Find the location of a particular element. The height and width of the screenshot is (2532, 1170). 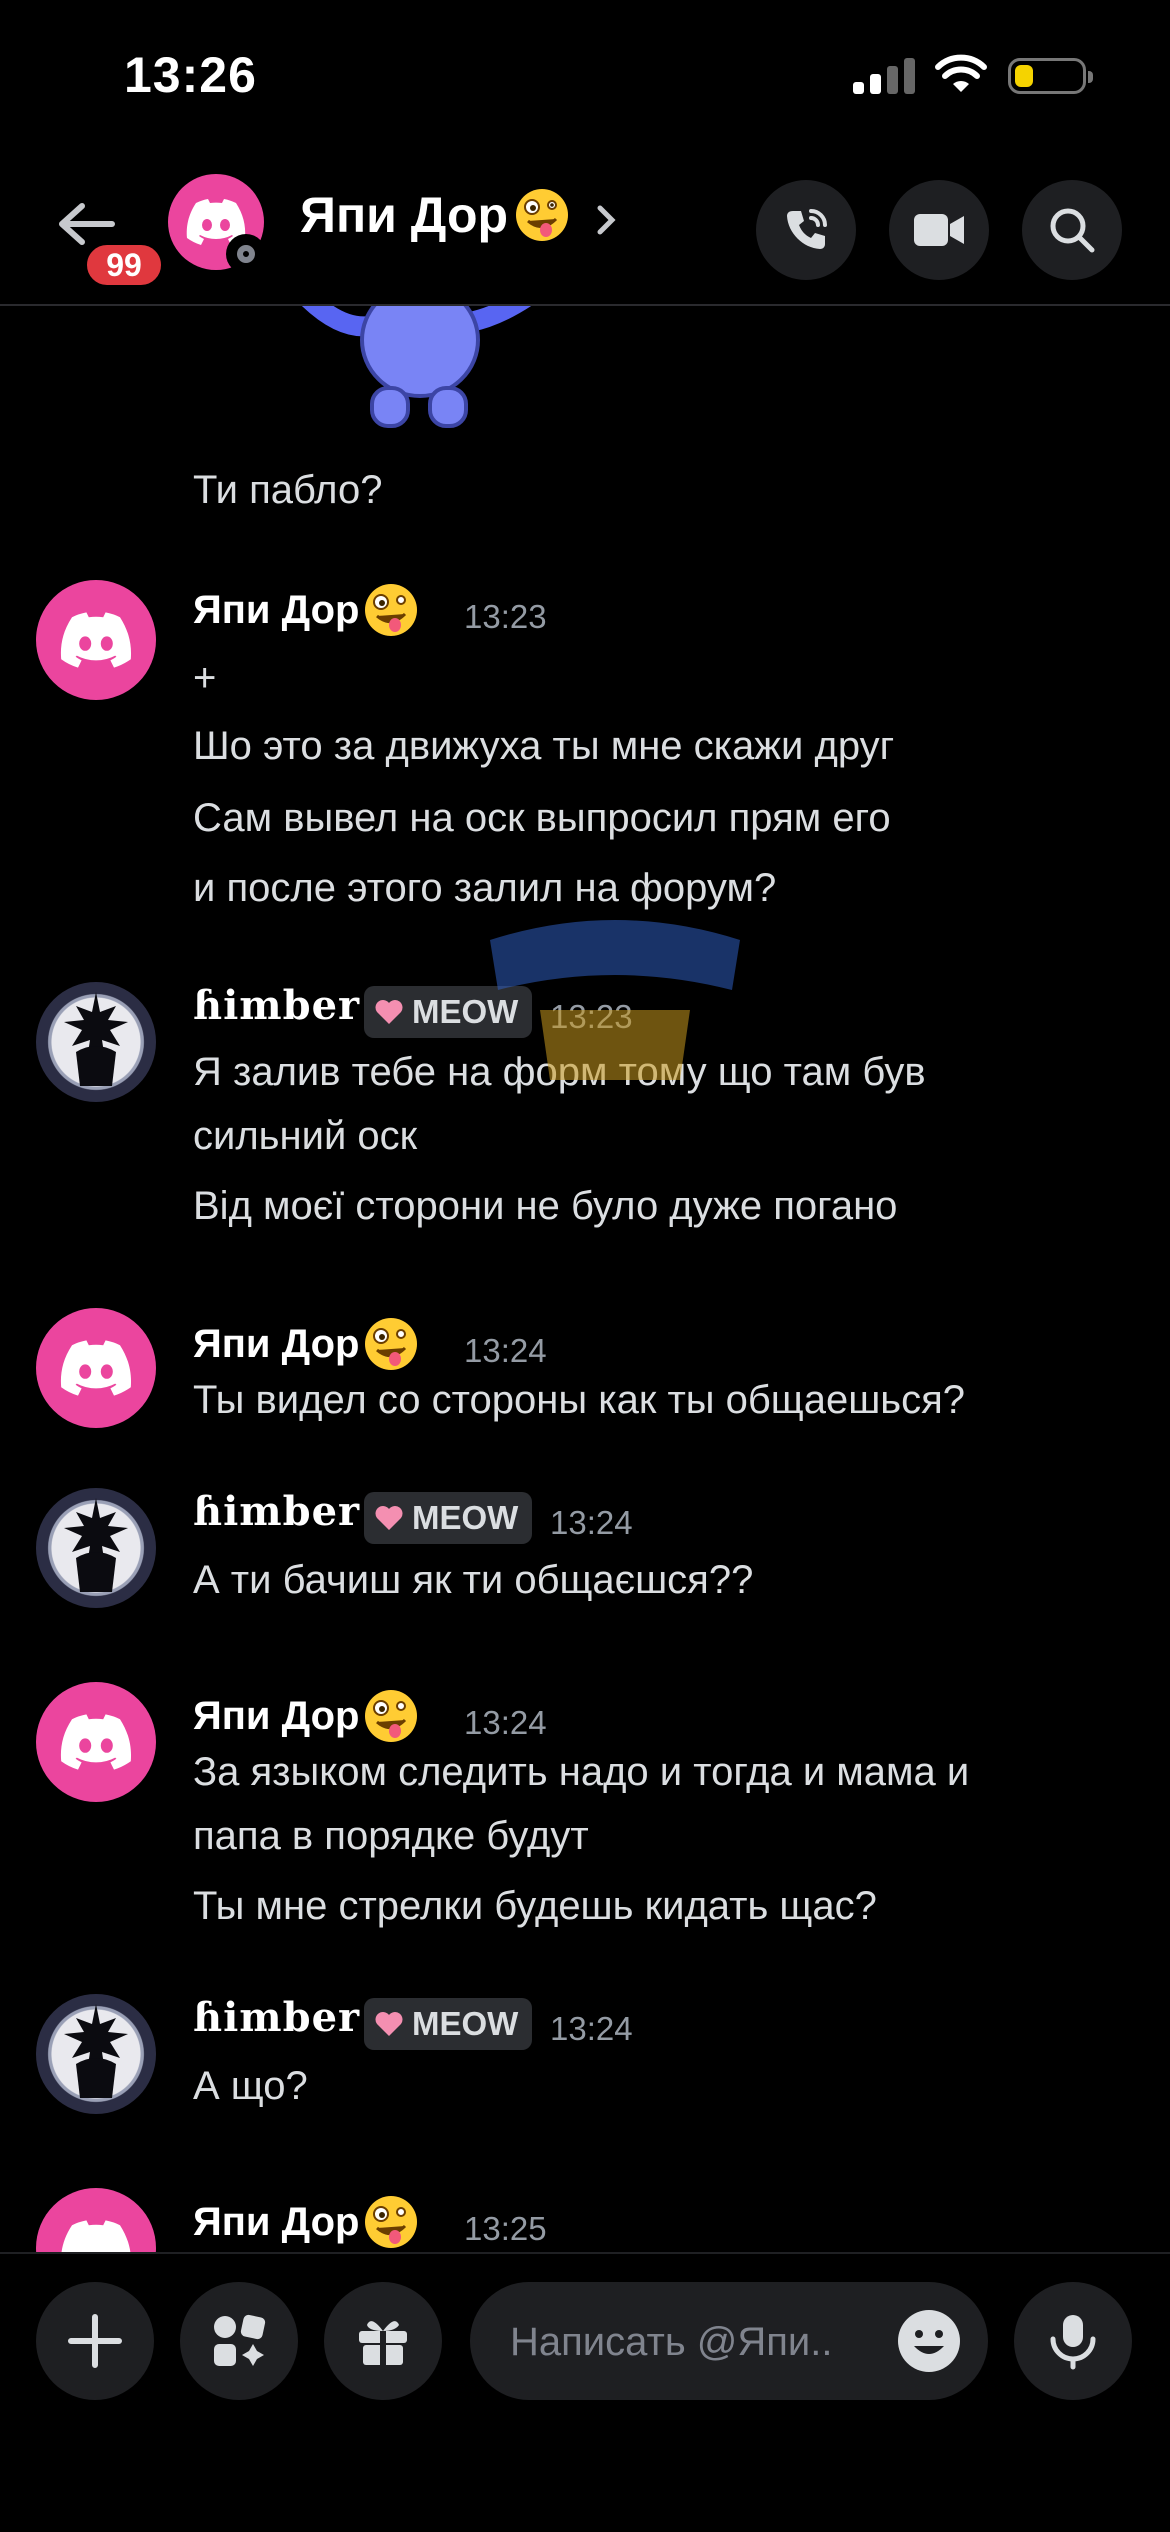

search-button is located at coordinates (1072, 230).